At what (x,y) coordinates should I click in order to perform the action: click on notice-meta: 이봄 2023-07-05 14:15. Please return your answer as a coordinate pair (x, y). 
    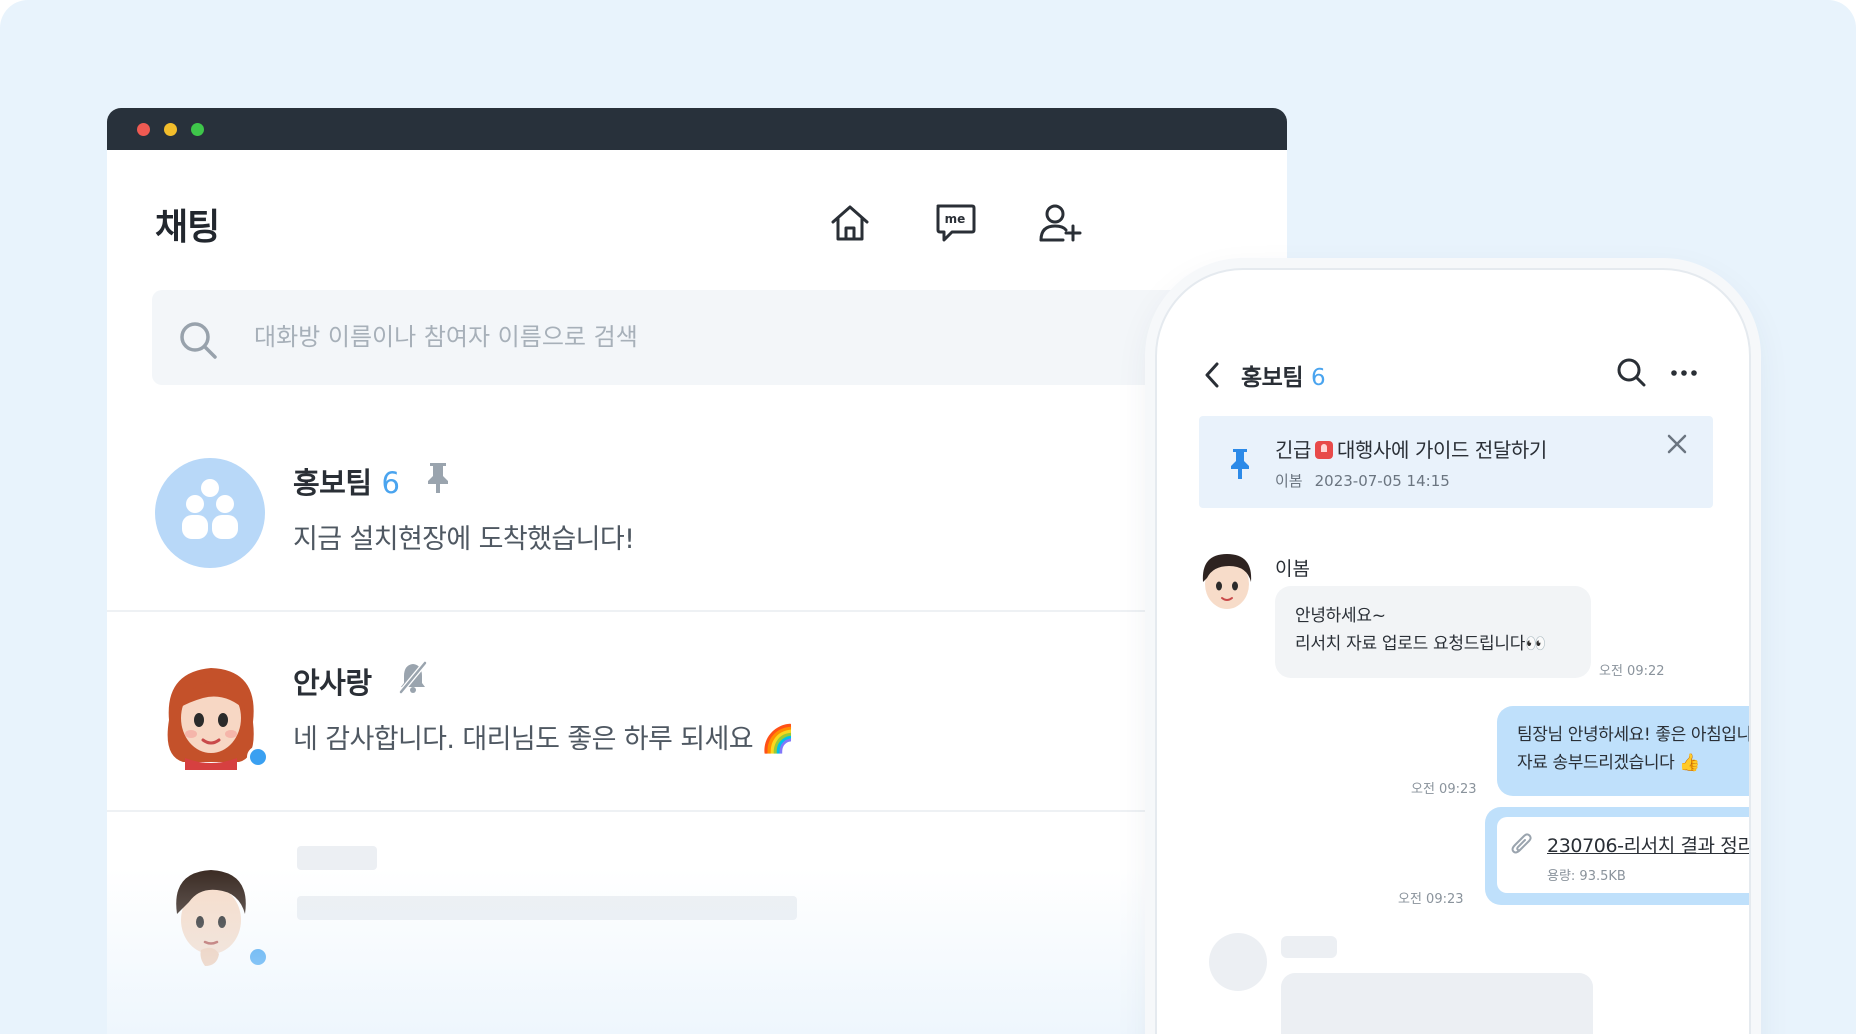
    Looking at the image, I should click on (1362, 480).